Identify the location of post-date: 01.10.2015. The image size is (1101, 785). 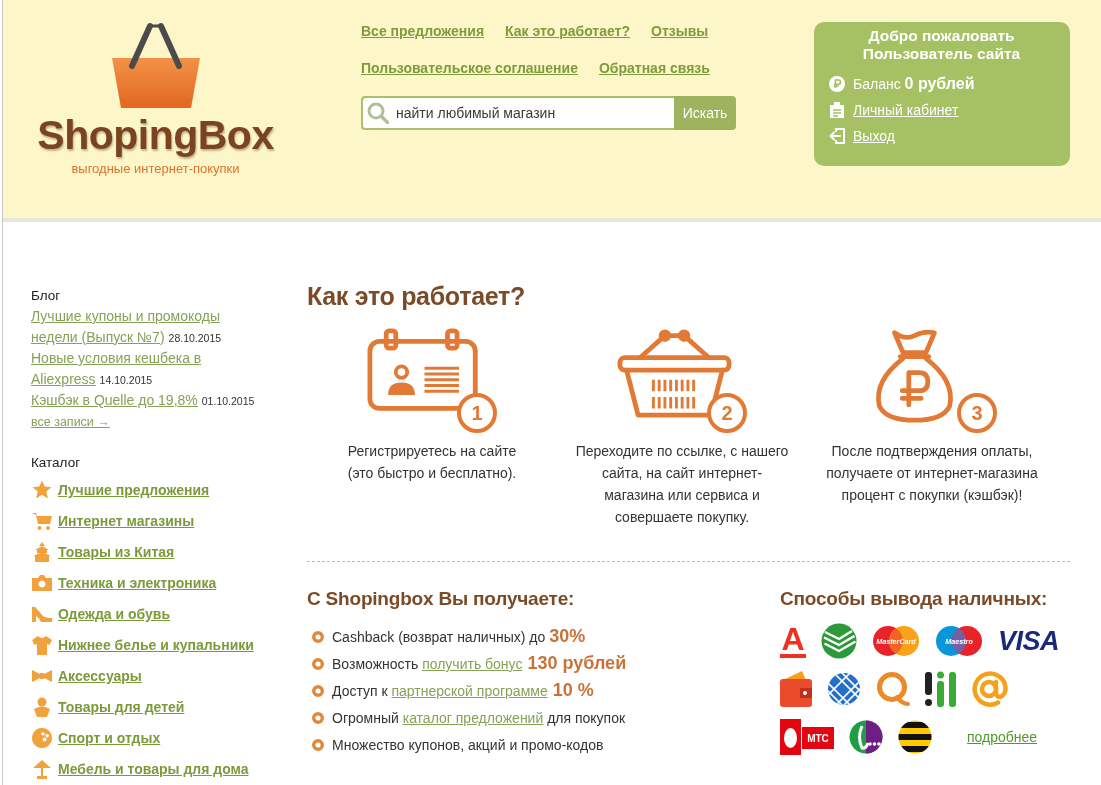
(228, 401).